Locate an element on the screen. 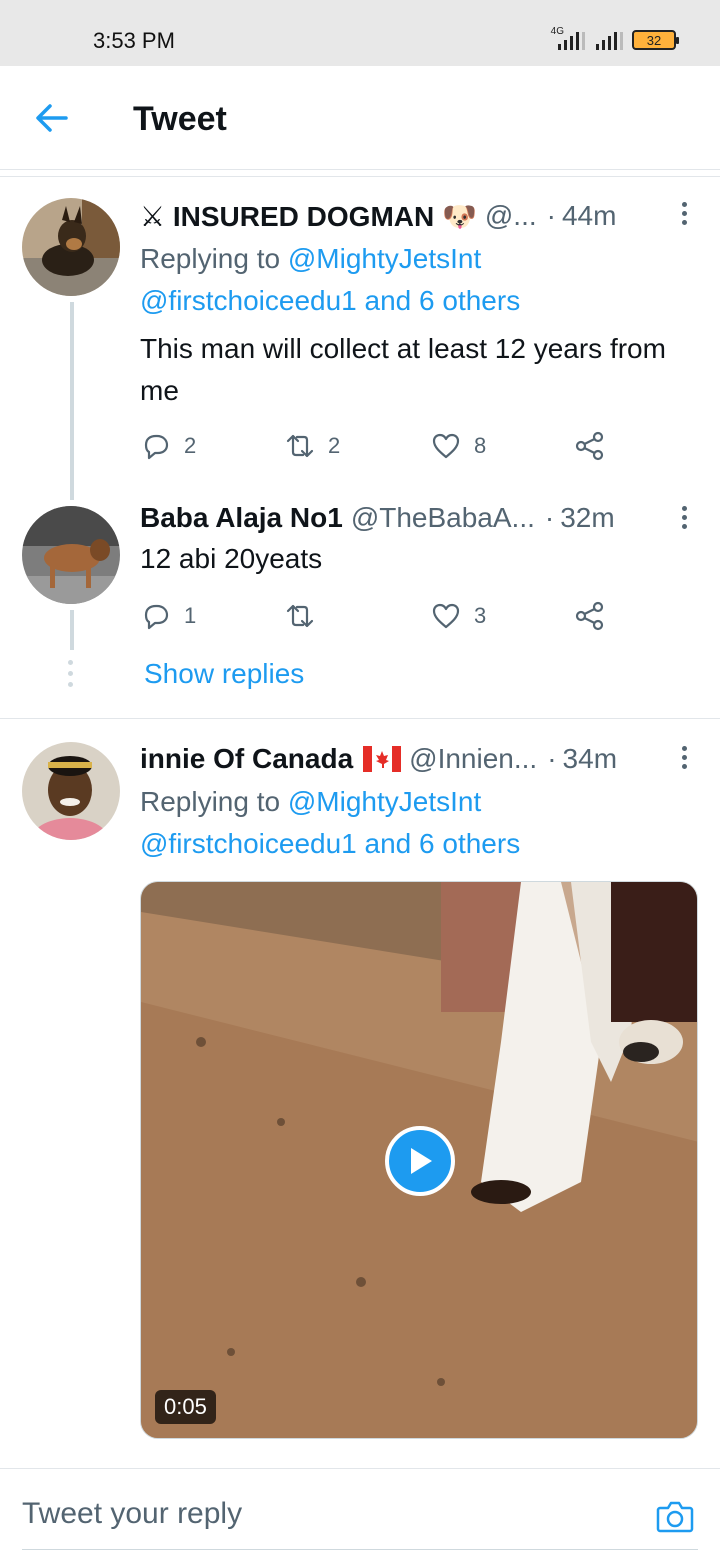 The image size is (720, 1560). tweet-header: Baba Alaja No1 @TheBabaA... · 32m is located at coordinates (417, 518).